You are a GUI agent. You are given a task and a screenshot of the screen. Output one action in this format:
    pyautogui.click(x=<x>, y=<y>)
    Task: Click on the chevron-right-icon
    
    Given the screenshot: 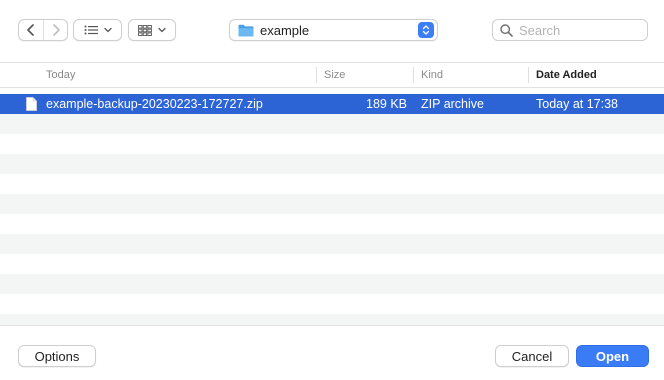 What is the action you would take?
    pyautogui.click(x=56, y=30)
    